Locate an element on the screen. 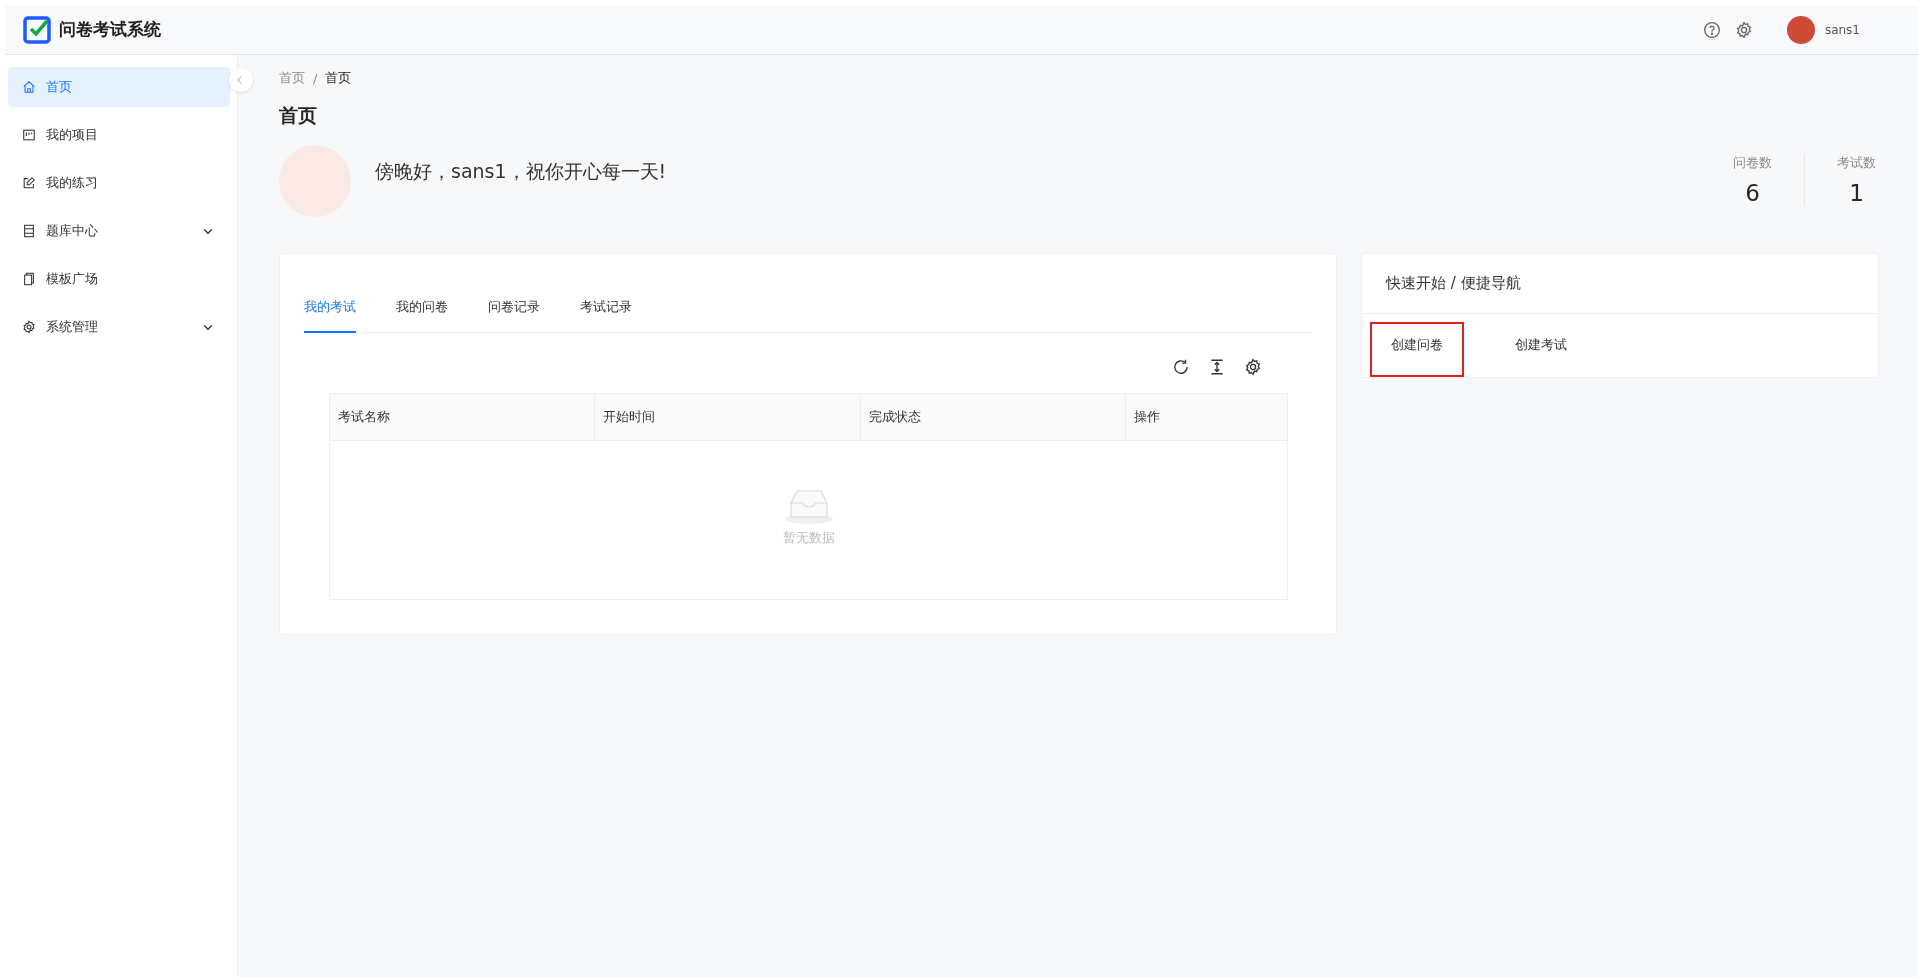  list-icon is located at coordinates (29, 231).